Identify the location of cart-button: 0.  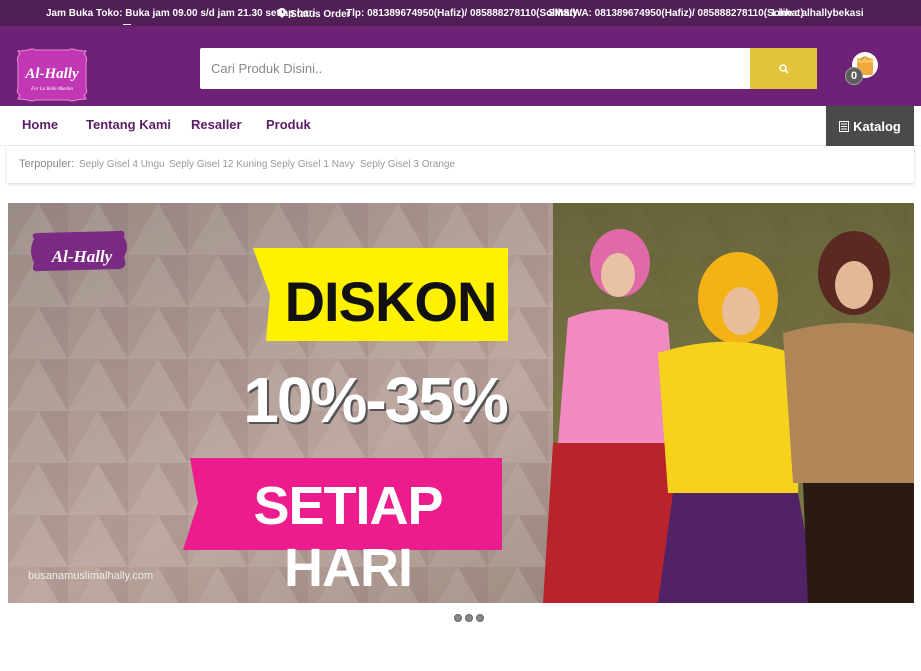
(862, 70).